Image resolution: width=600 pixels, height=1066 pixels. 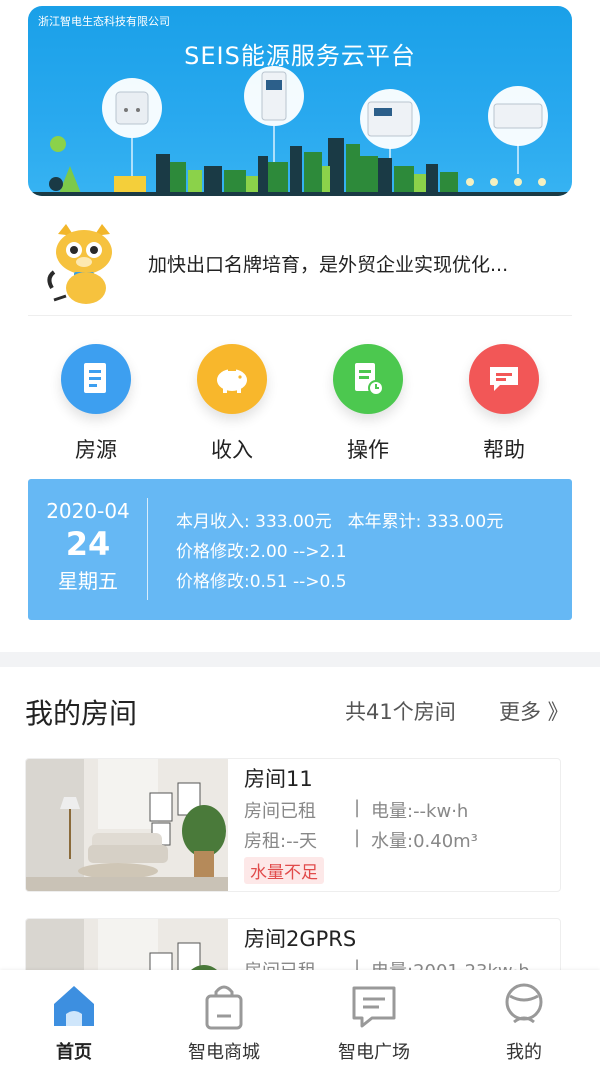 What do you see at coordinates (284, 870) in the screenshot?
I see `status-badge: 水量不足` at bounding box center [284, 870].